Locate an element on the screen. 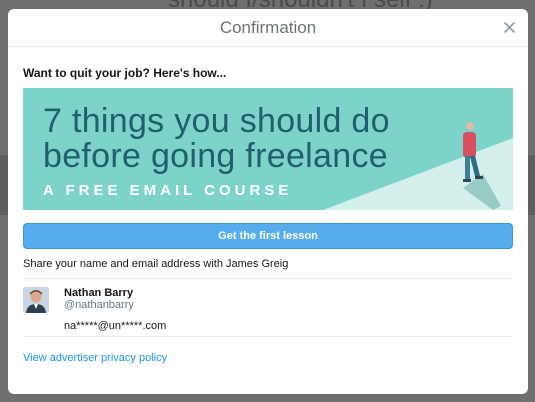 The height and width of the screenshot is (402, 535). get-first-lesson-button: Get the first lesson is located at coordinates (268, 236).